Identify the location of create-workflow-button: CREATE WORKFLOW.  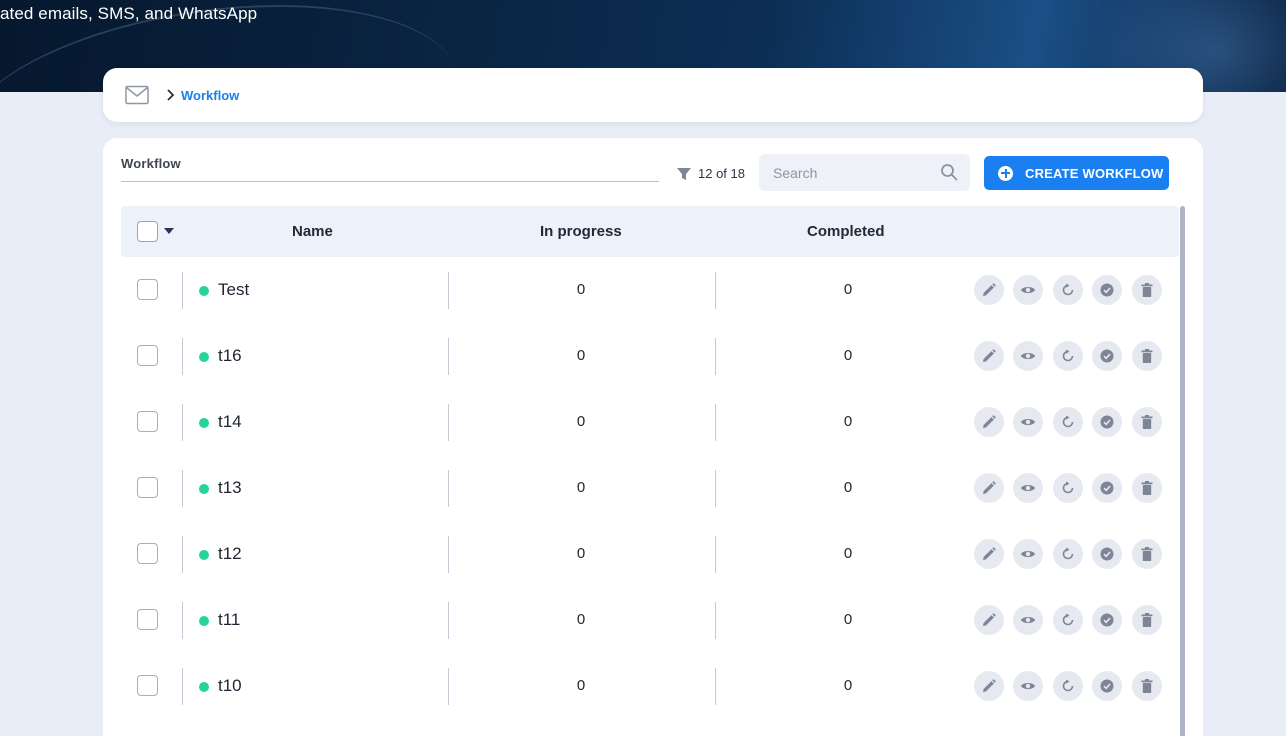
(1076, 173).